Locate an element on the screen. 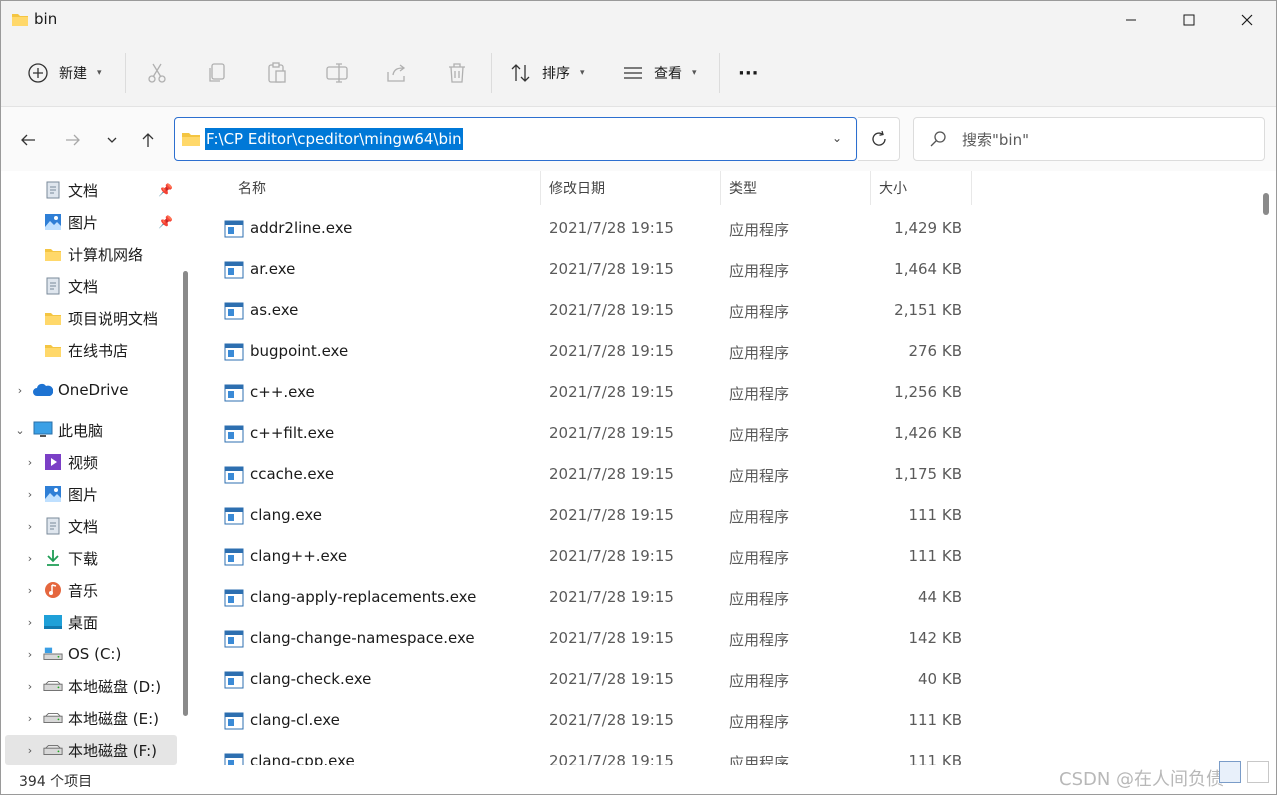  file-size: 111 KB is located at coordinates (935, 720).